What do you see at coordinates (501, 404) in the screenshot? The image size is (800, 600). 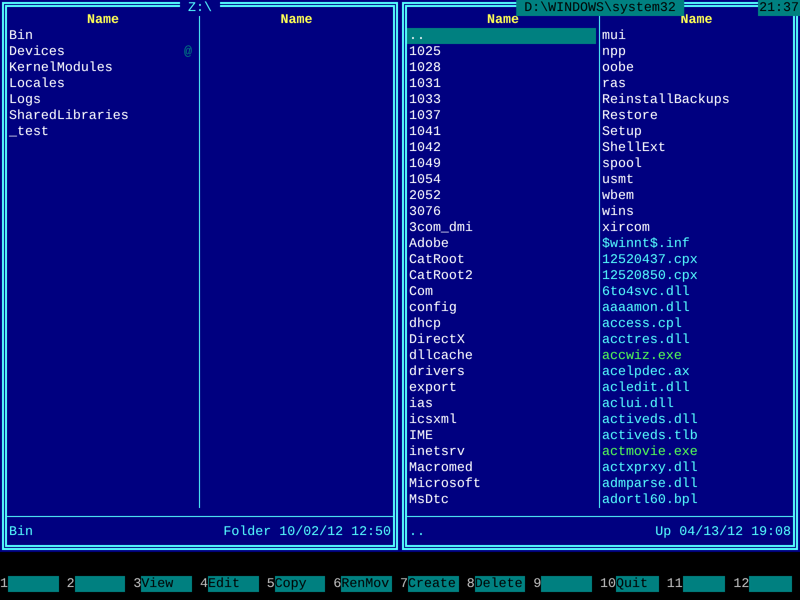 I see `file-row: ias` at bounding box center [501, 404].